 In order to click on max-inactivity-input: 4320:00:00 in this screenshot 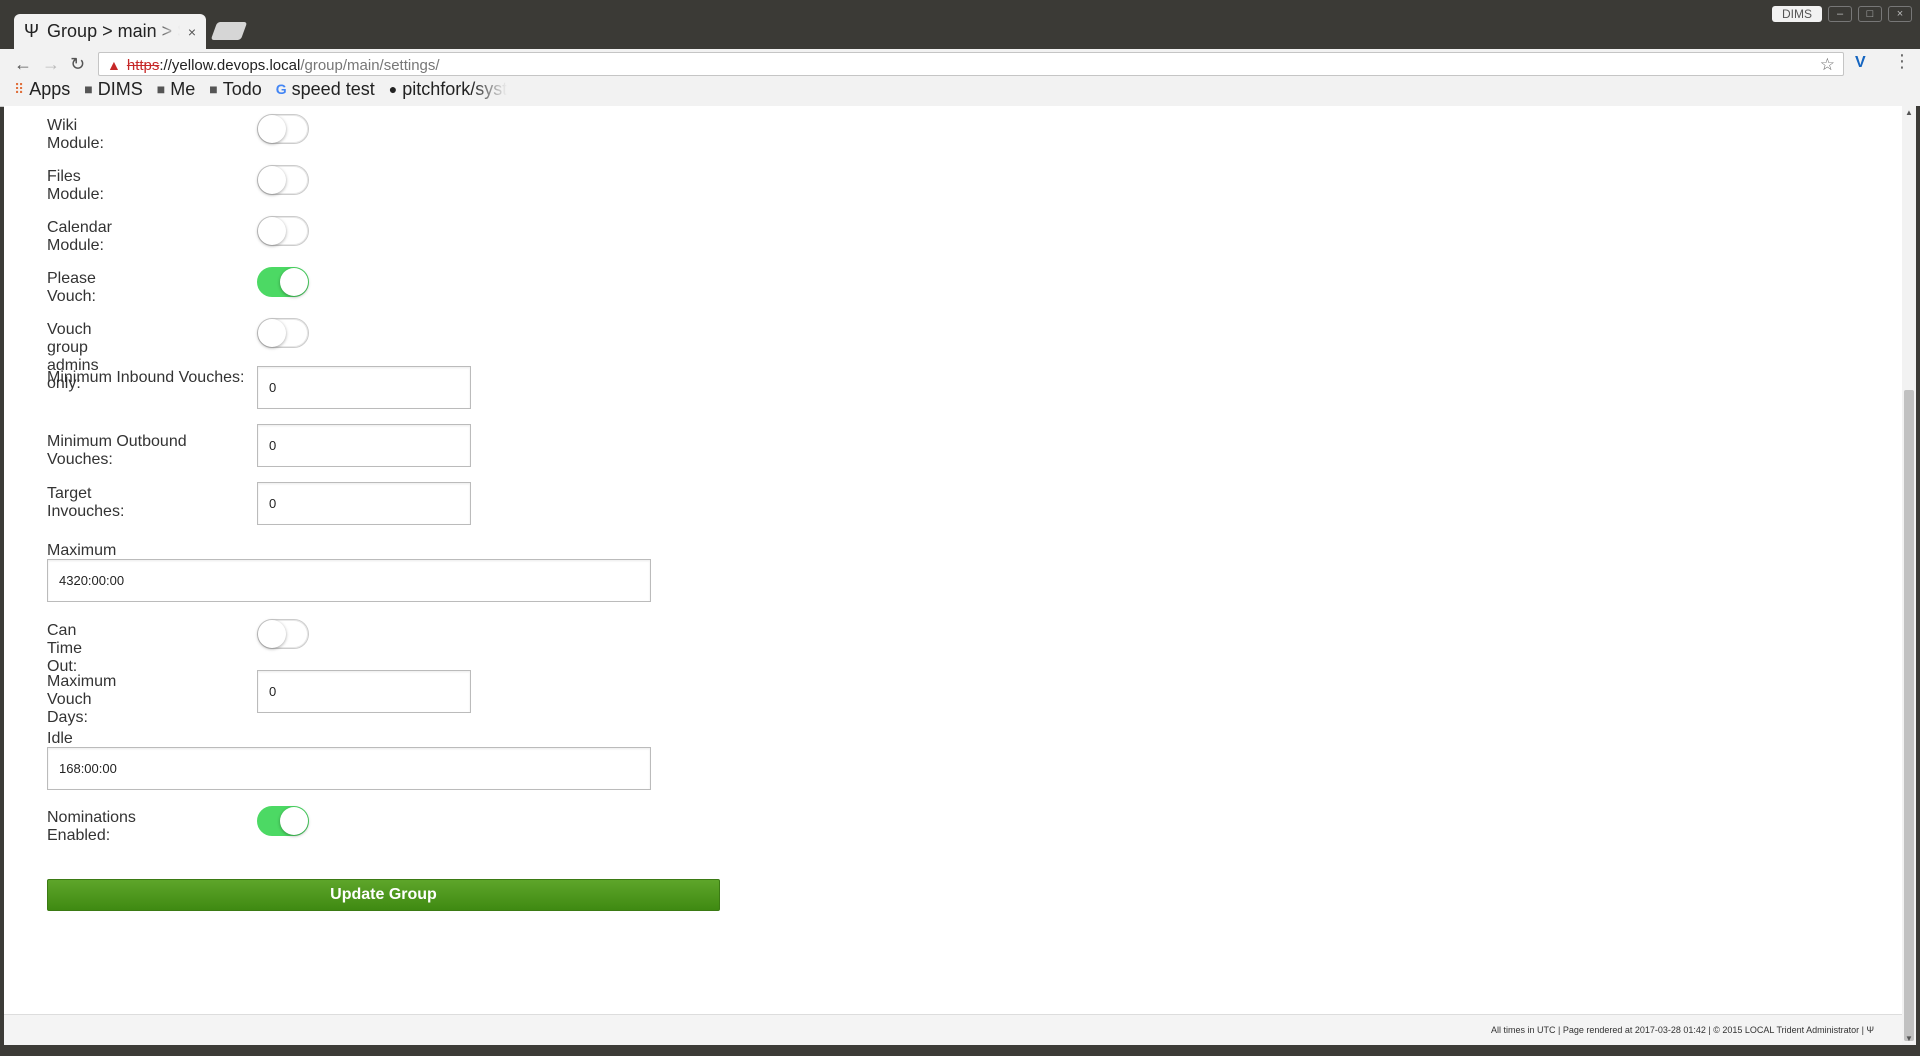, I will do `click(349, 580)`.